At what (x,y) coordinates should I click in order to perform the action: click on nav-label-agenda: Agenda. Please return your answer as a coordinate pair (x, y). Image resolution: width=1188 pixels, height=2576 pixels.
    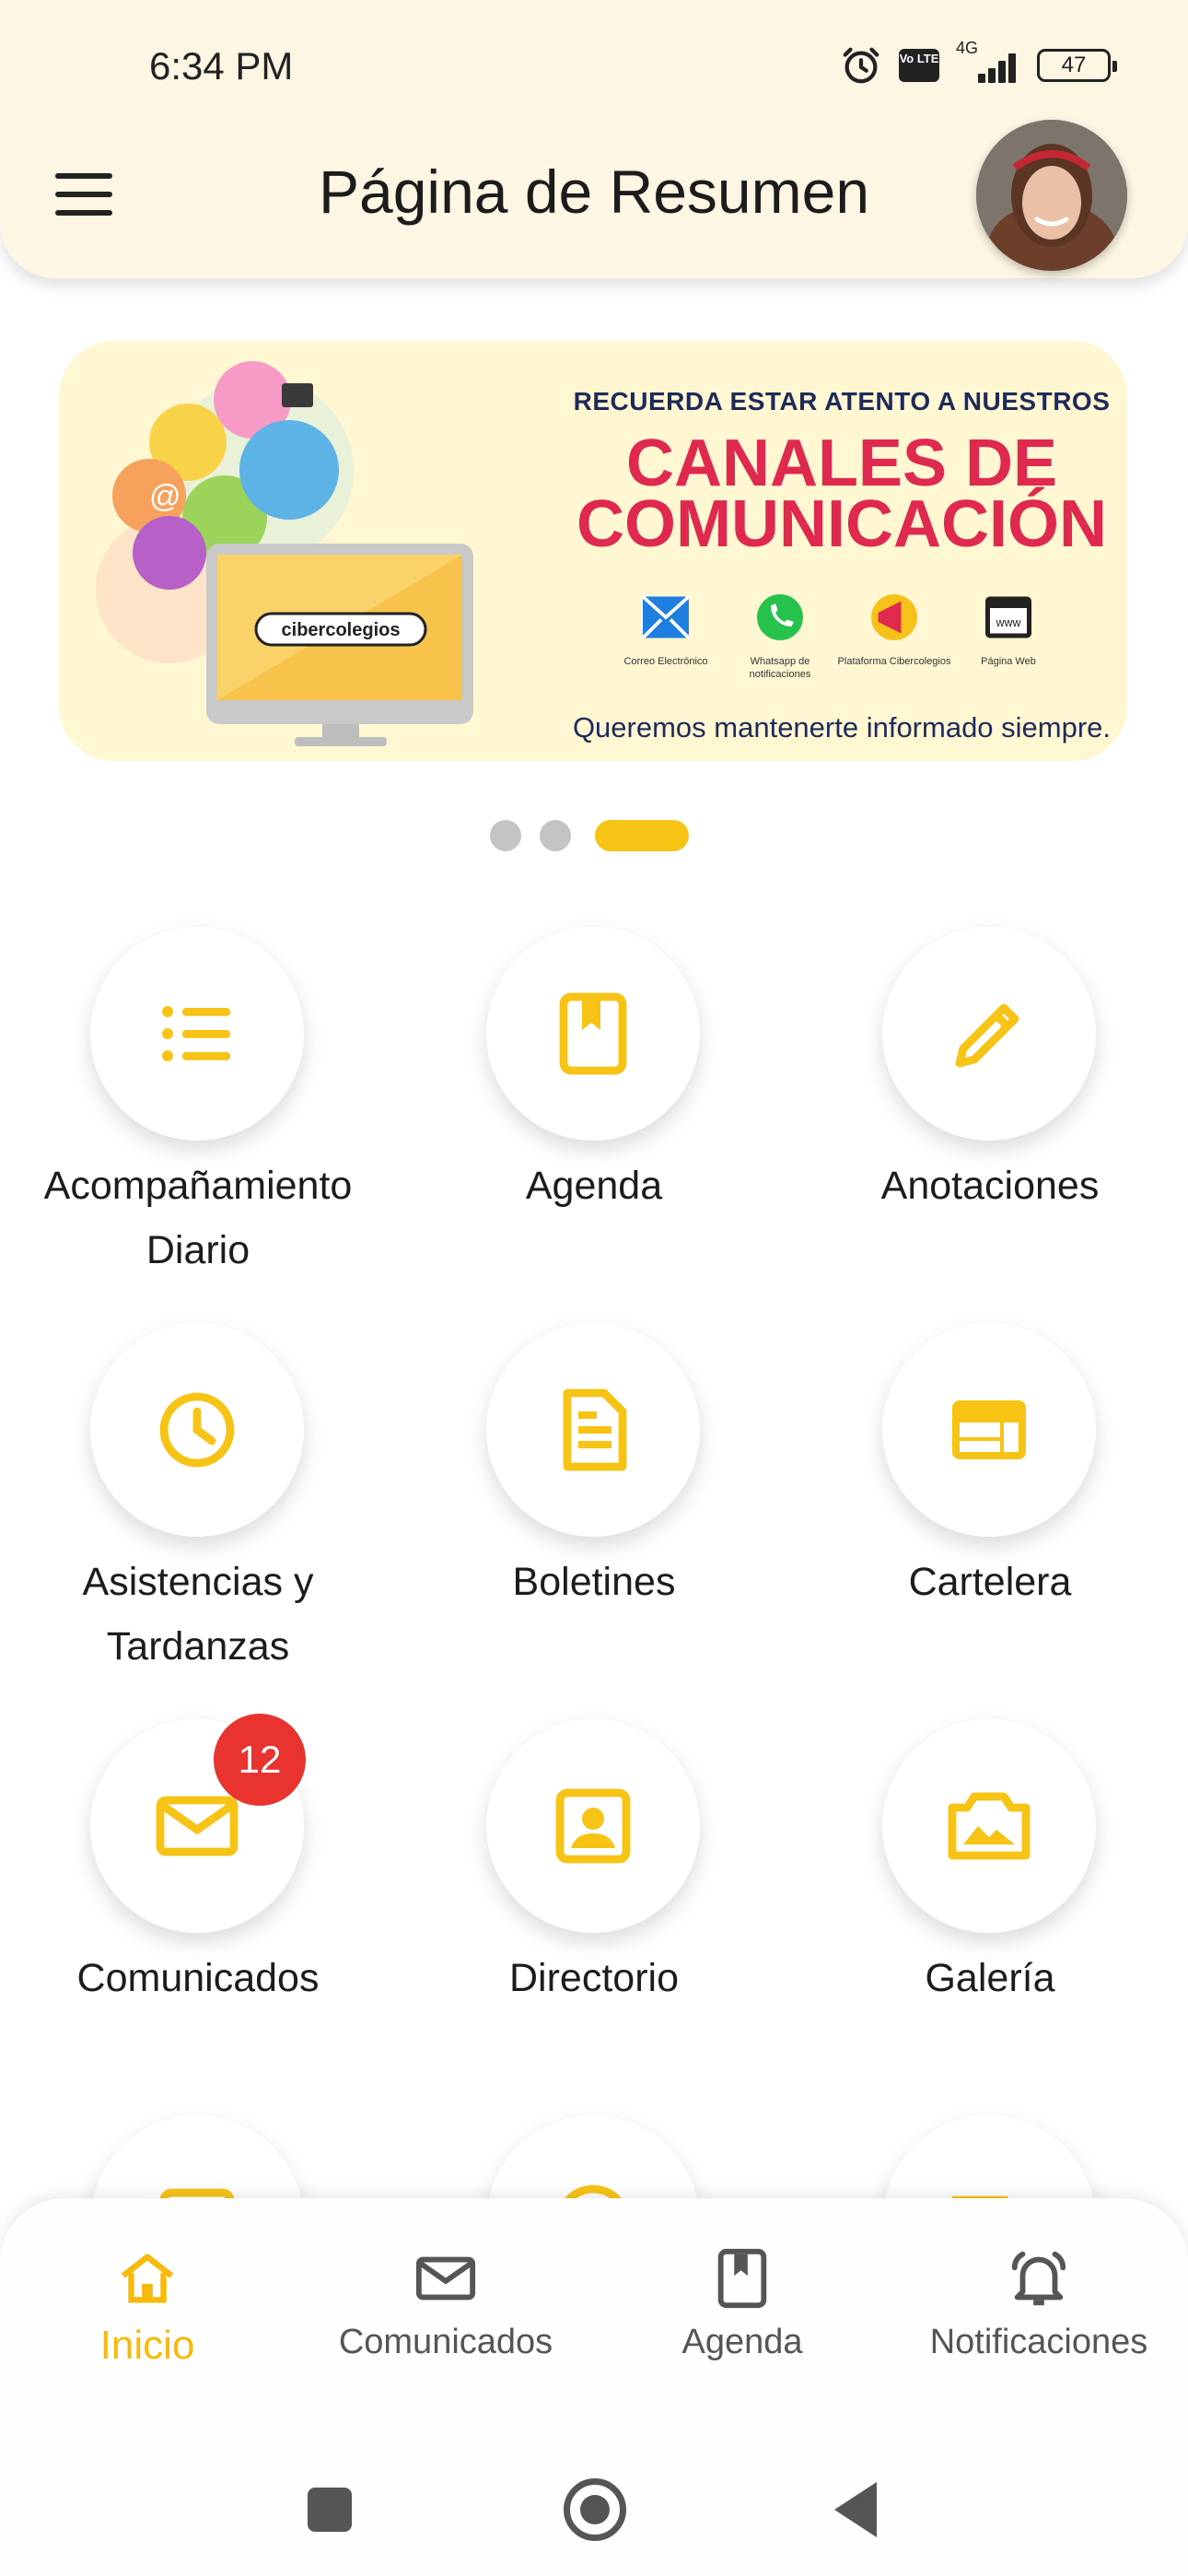
    Looking at the image, I should click on (742, 2342).